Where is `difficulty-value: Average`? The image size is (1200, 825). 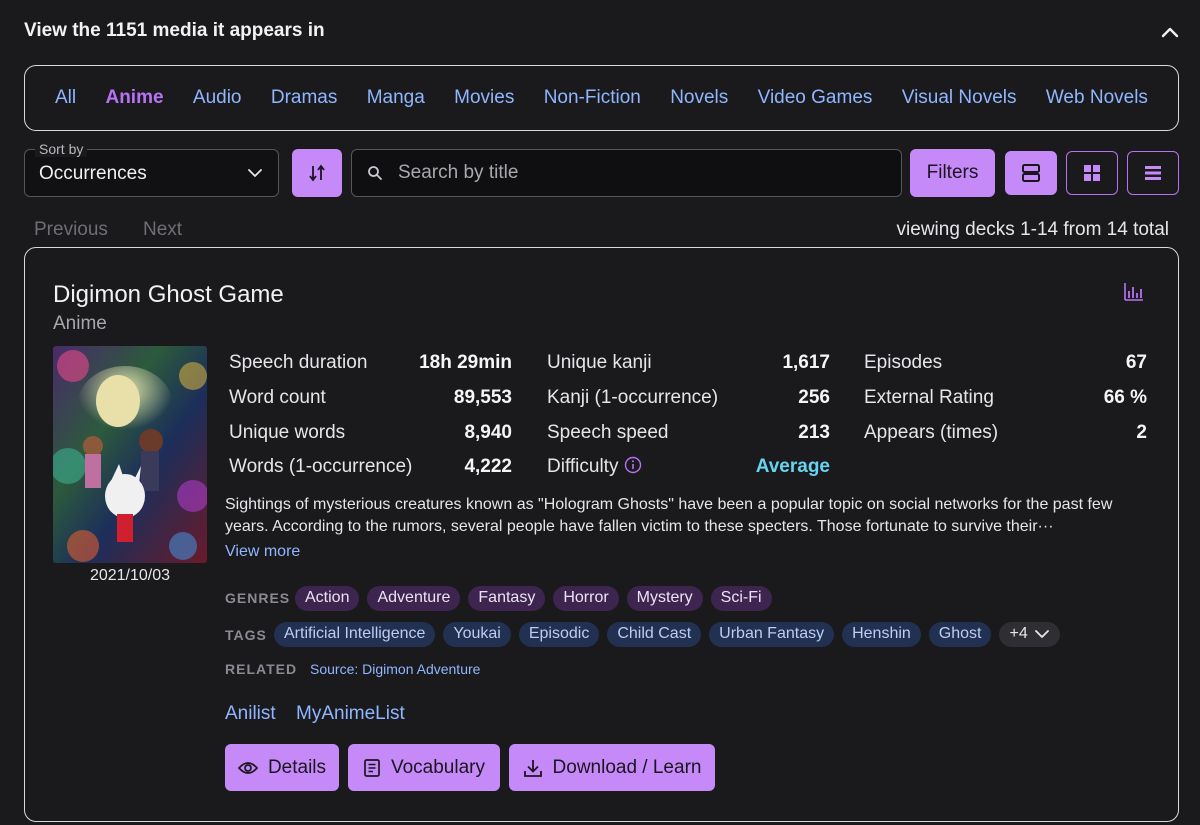
difficulty-value: Average is located at coordinates (792, 466).